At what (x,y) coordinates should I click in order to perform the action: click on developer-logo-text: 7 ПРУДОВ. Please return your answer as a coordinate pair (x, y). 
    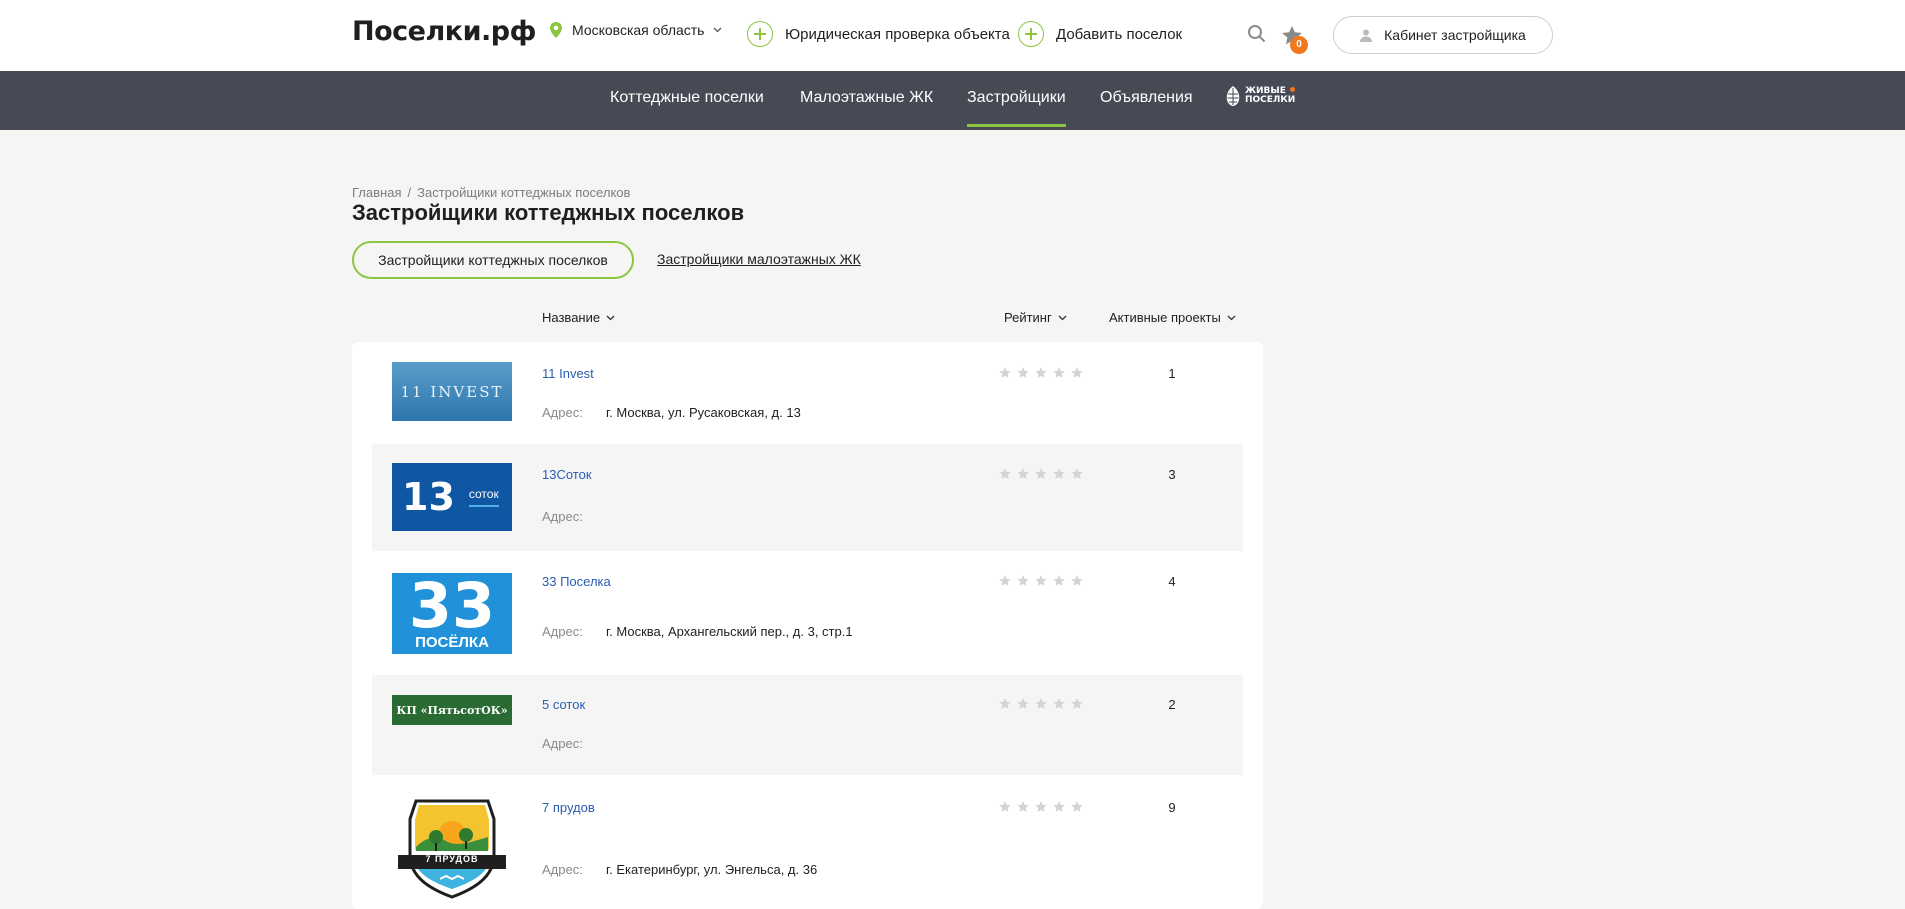
    Looking at the image, I should click on (452, 859).